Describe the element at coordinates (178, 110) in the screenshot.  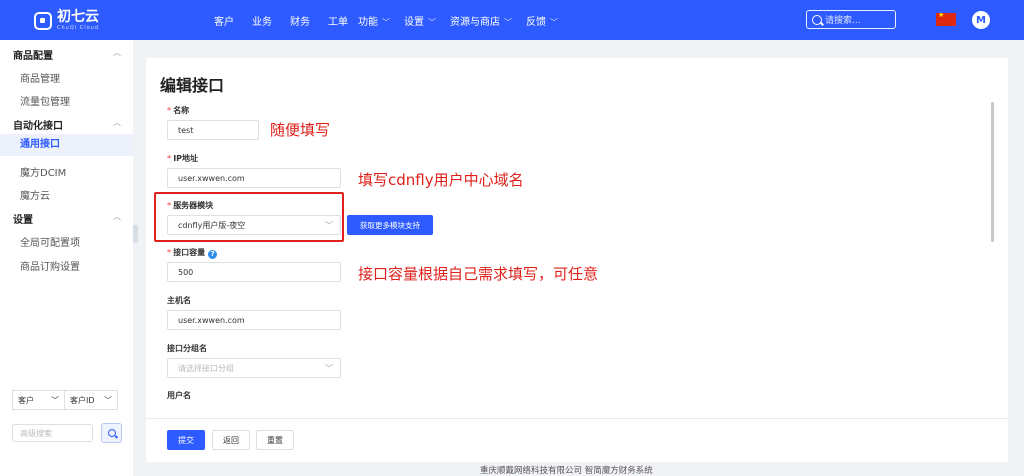
I see `name-label: * 名称` at that location.